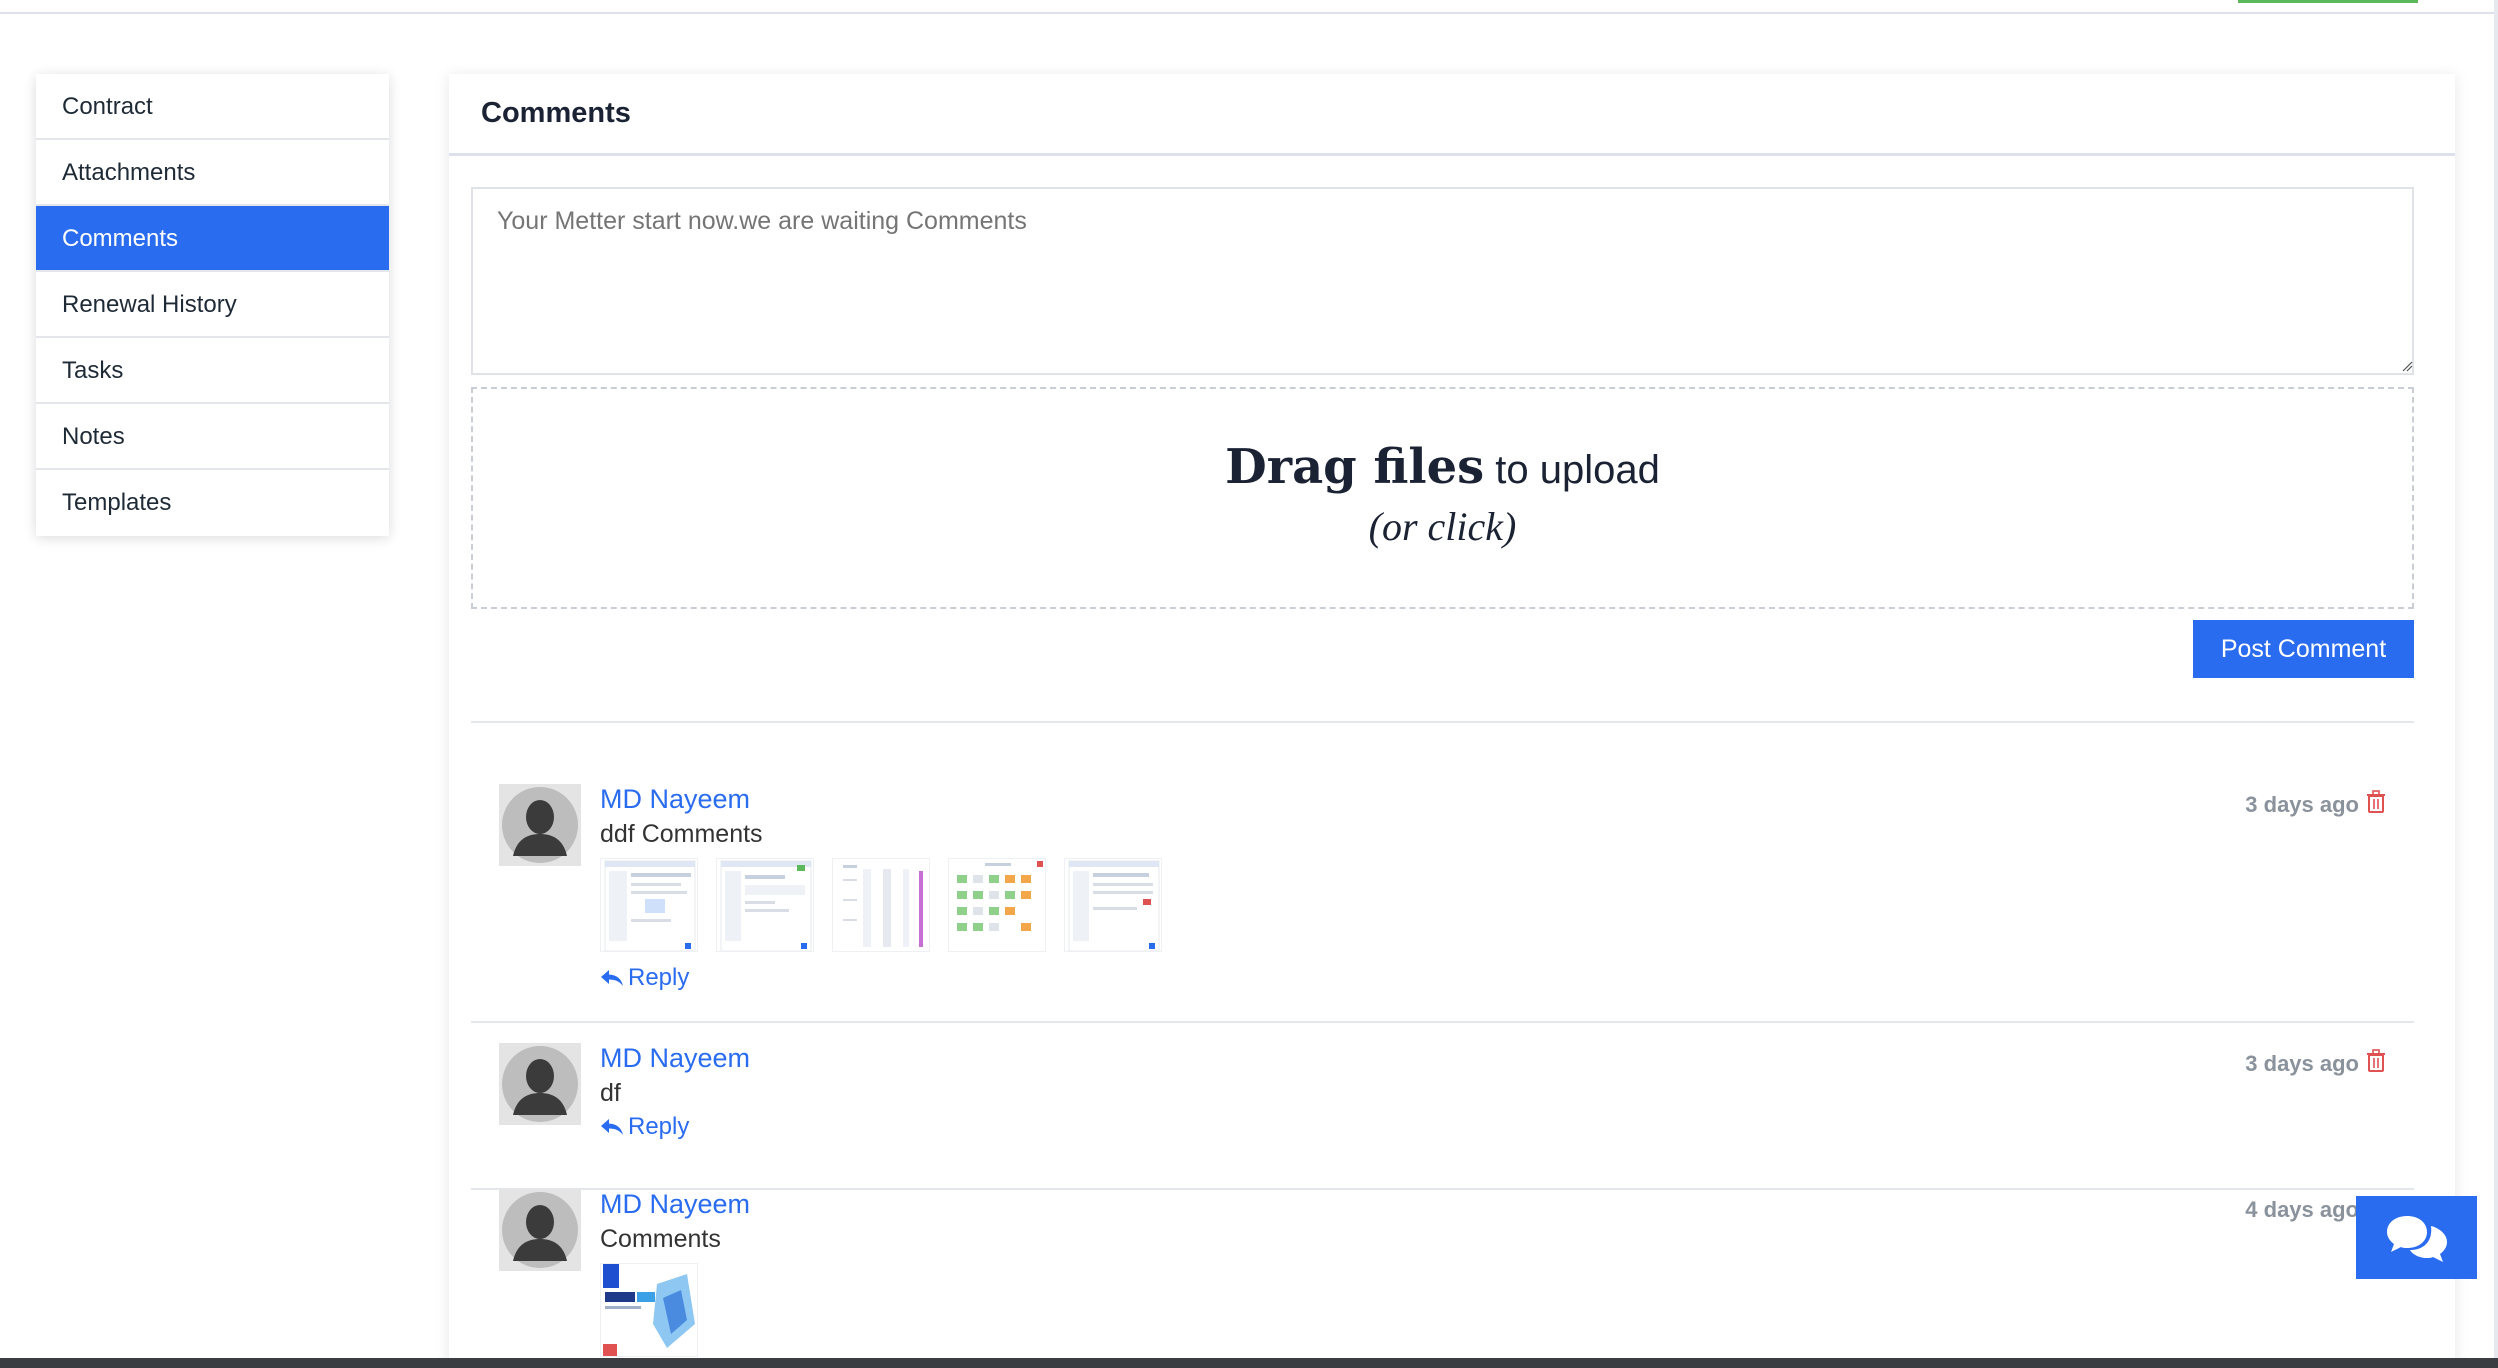 The height and width of the screenshot is (1368, 2498). Describe the element at coordinates (1442, 1116) in the screenshot. I see `comment-item: MD Nayeem df 3 days ago Reply` at that location.